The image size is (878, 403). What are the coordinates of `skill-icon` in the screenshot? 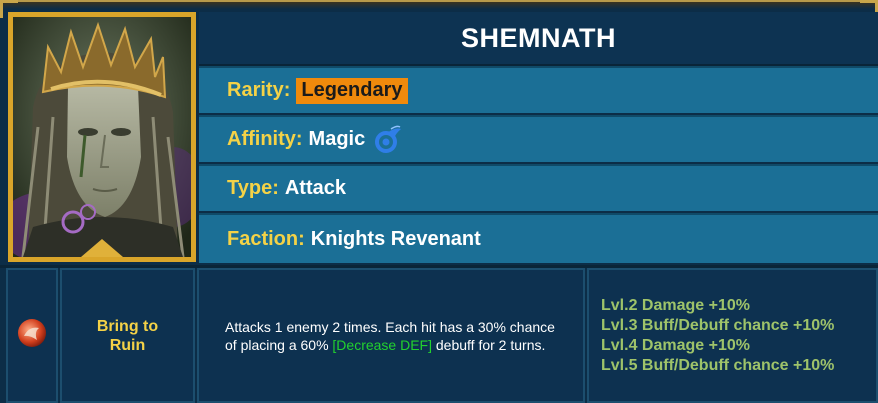 It's located at (32, 335).